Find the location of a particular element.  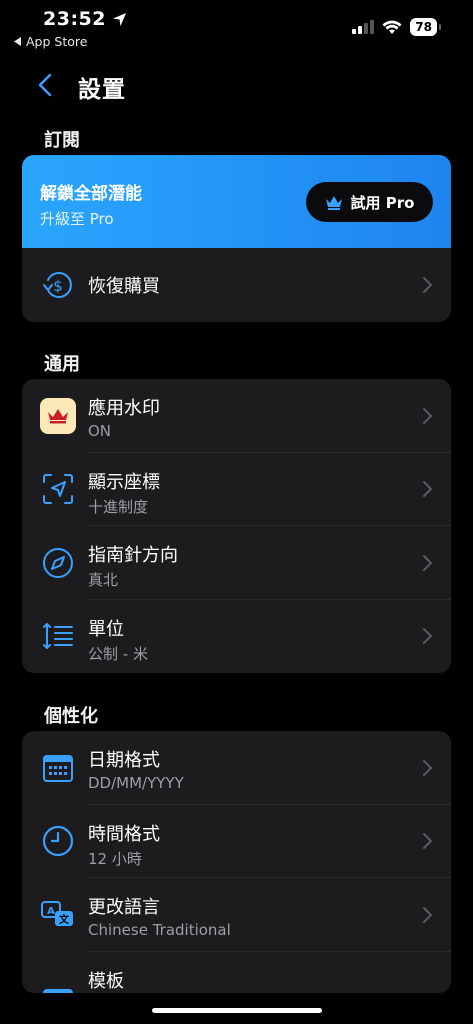

try-pro-label: 試用 Pro is located at coordinates (382, 202).